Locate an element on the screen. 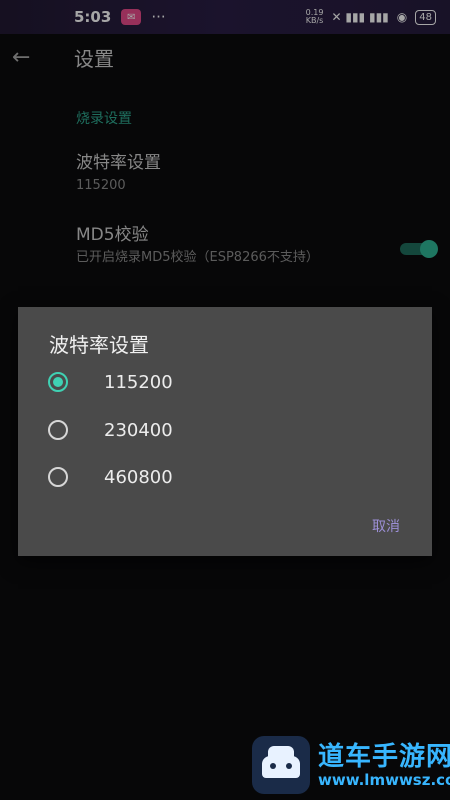 The height and width of the screenshot is (800, 450). watermark-url: www.lmwwsz.com is located at coordinates (384, 780).